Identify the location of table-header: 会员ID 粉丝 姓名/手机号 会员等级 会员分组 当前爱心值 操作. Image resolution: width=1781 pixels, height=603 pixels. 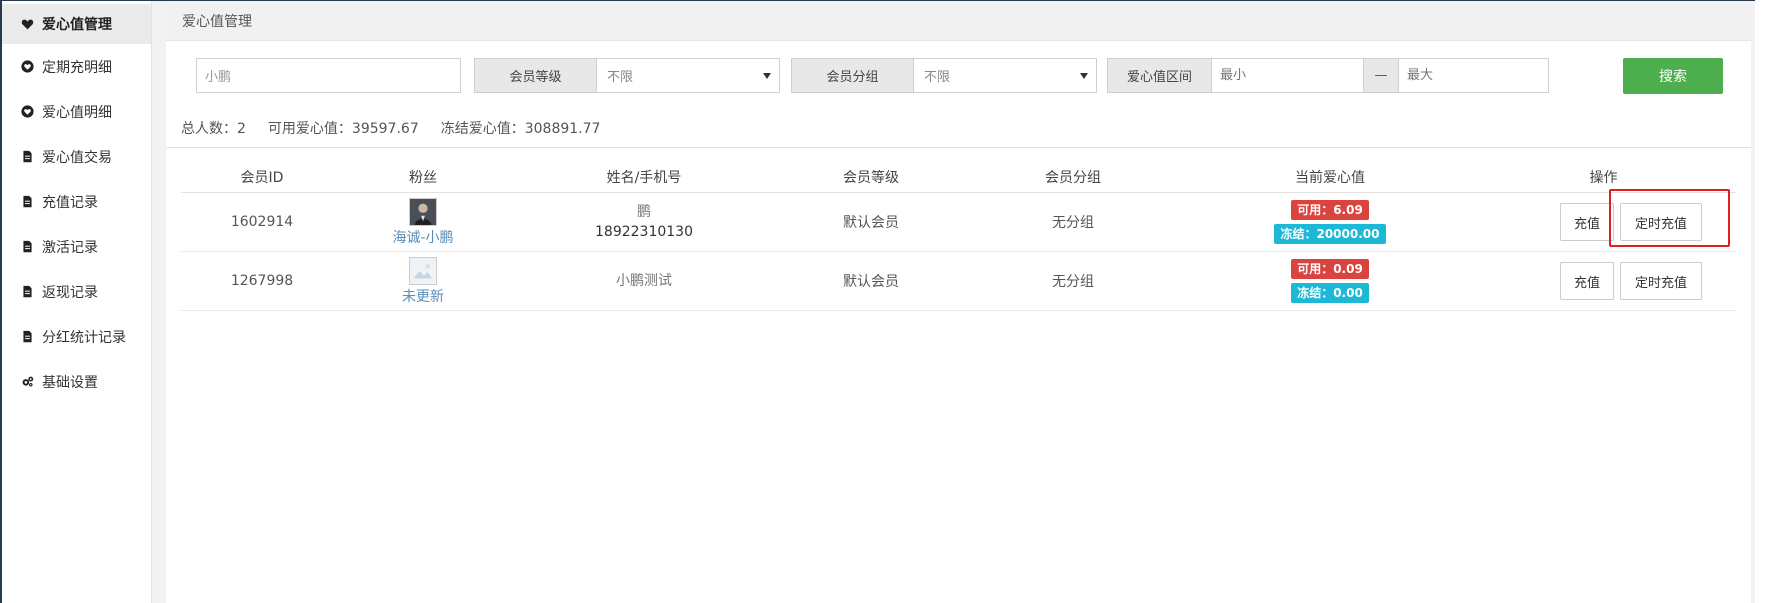
(958, 177).